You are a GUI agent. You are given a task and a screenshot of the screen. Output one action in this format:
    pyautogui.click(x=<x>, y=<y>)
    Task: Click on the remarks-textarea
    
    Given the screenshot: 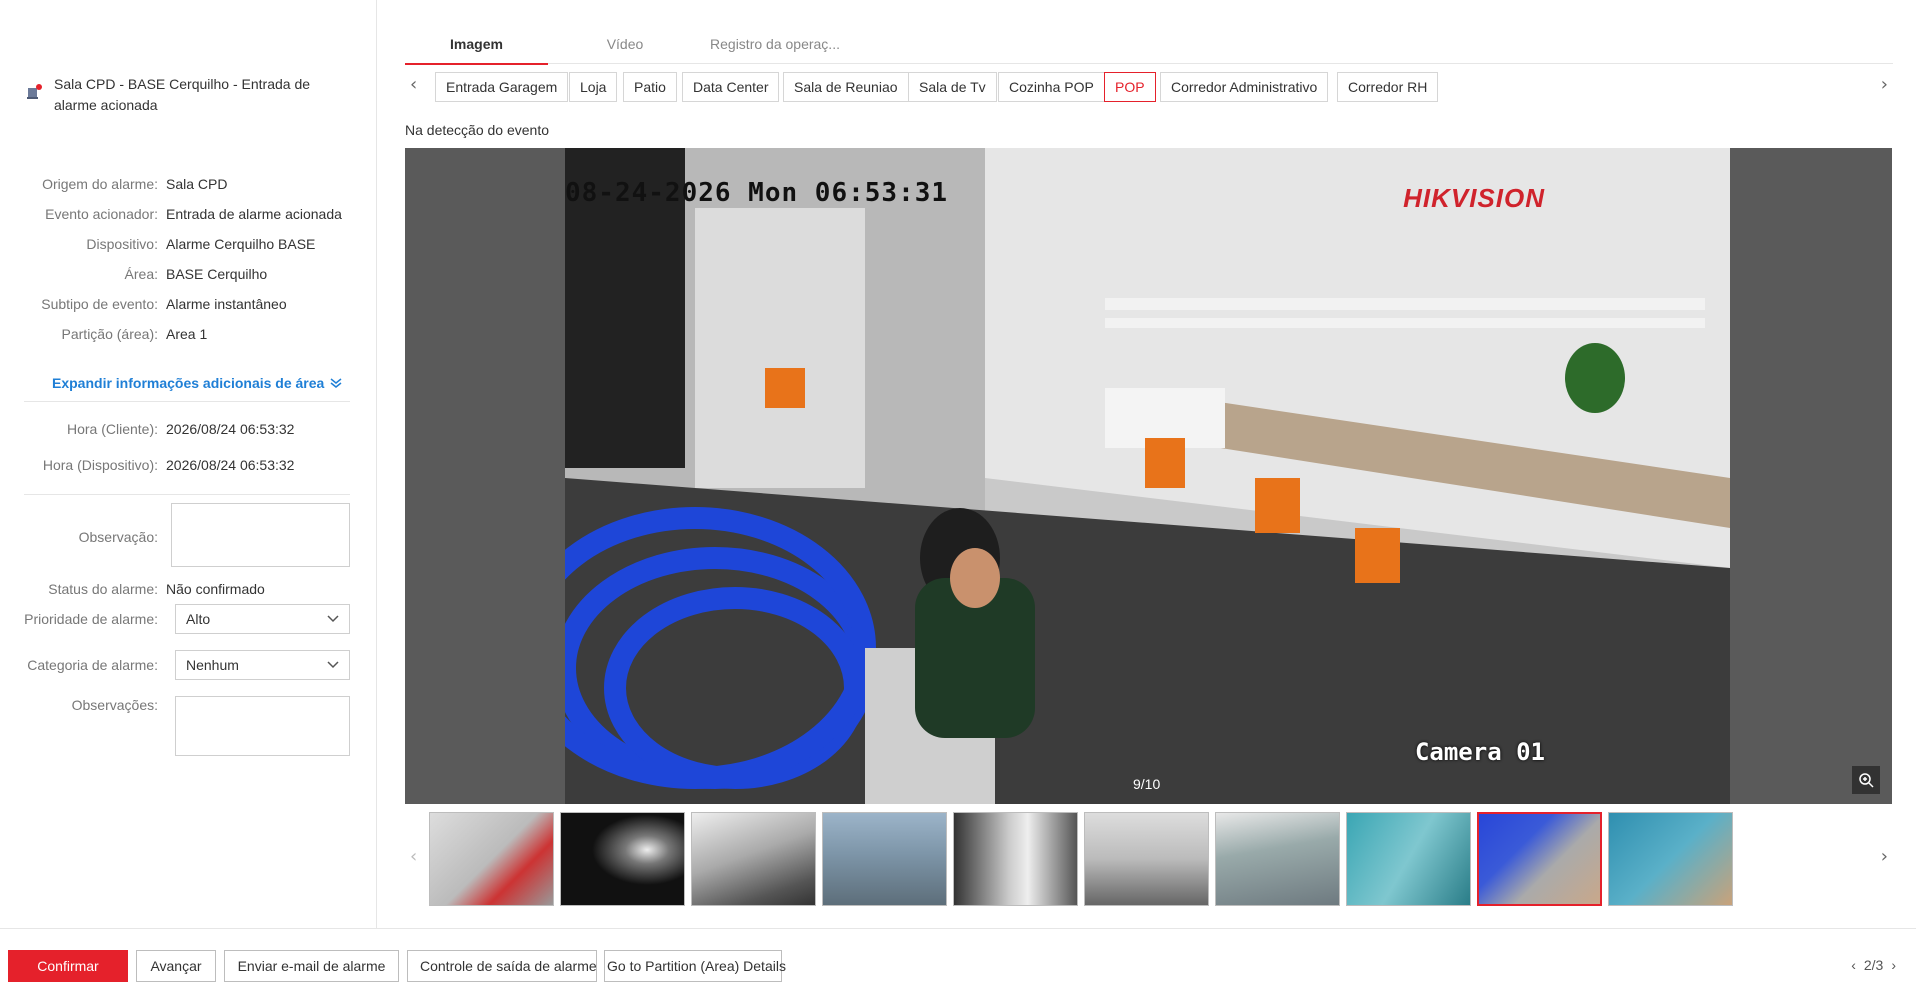 What is the action you would take?
    pyautogui.click(x=262, y=726)
    